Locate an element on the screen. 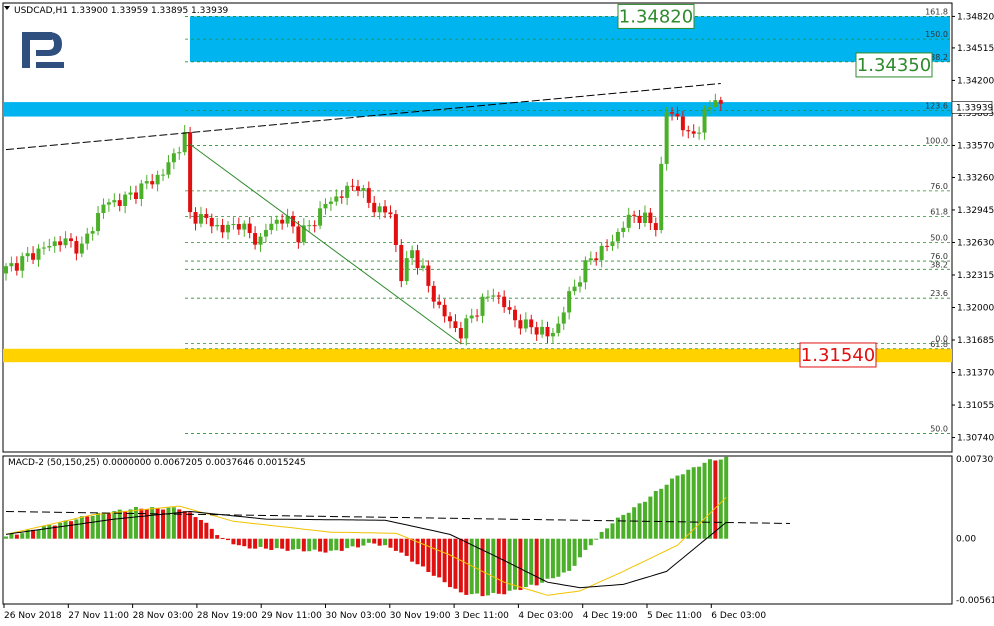 The width and height of the screenshot is (994, 626). price-tick-label: 1.31685 is located at coordinates (975, 341).